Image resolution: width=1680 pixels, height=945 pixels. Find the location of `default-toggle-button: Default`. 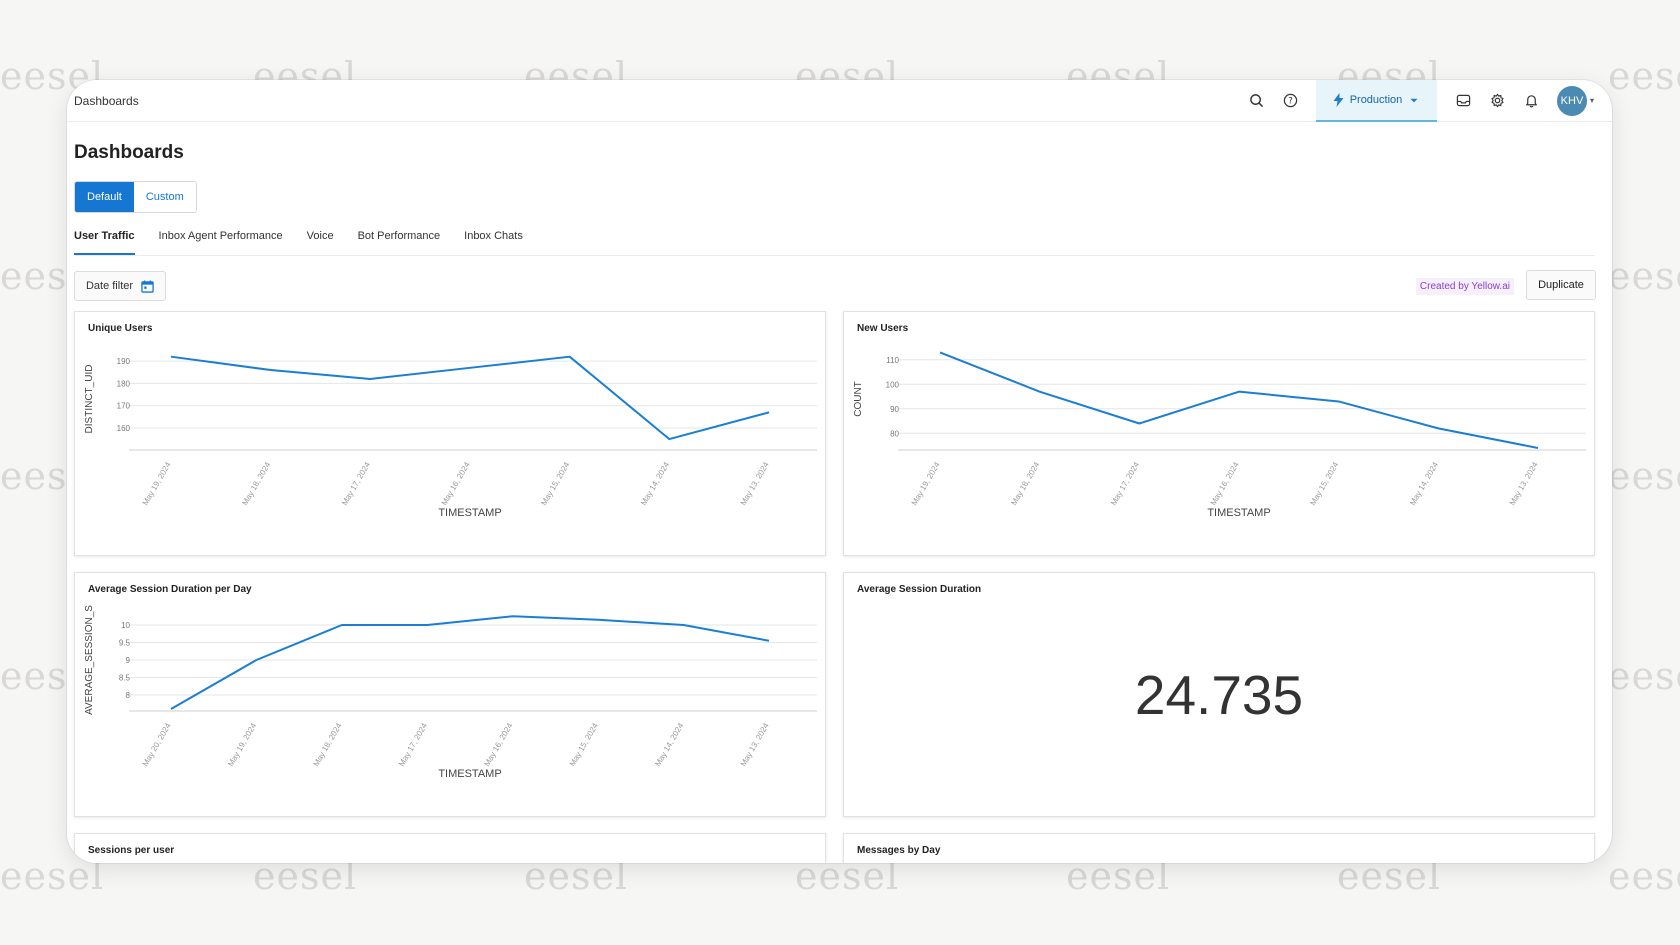

default-toggle-button: Default is located at coordinates (104, 197).